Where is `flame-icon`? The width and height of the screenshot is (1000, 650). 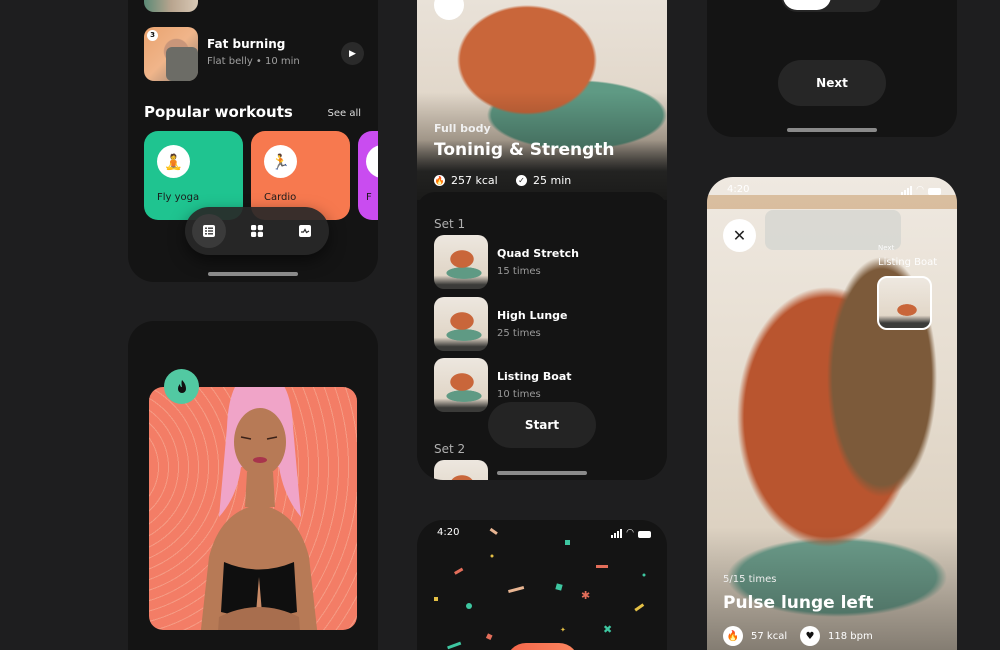 flame-icon is located at coordinates (181, 386).